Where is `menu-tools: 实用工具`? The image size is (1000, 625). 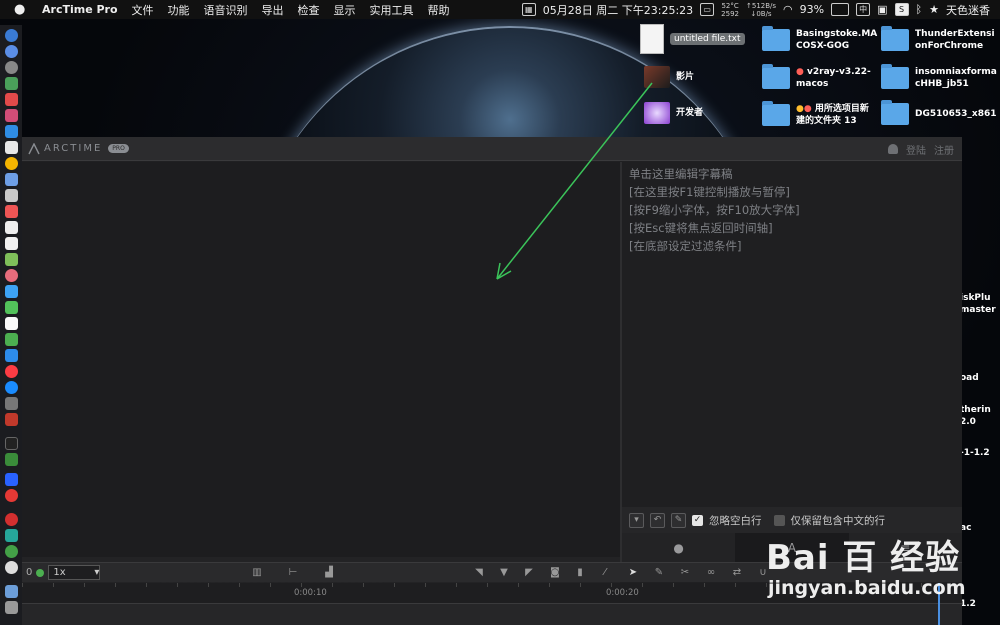 menu-tools: 实用工具 is located at coordinates (392, 10).